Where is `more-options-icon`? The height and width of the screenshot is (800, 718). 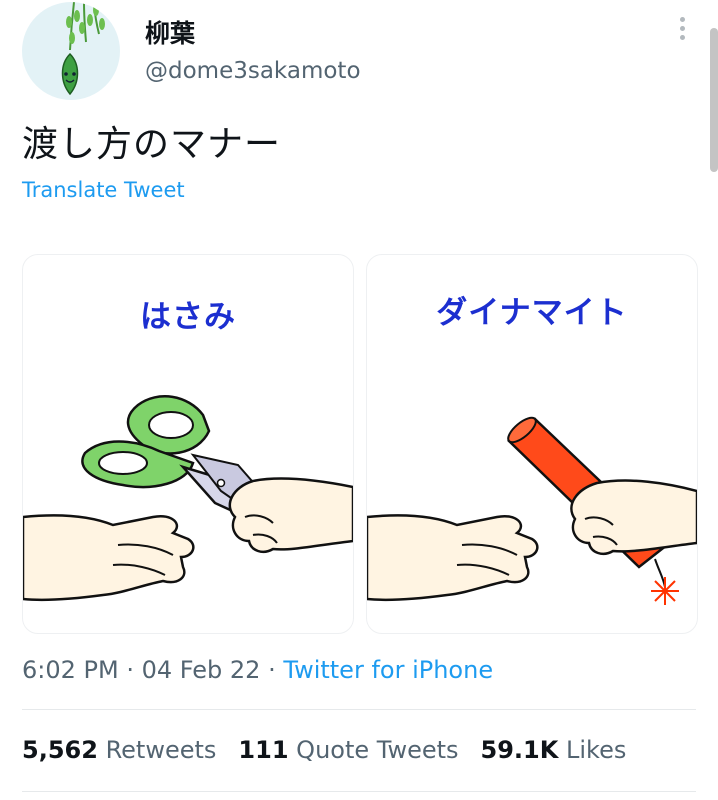 more-options-icon is located at coordinates (682, 32).